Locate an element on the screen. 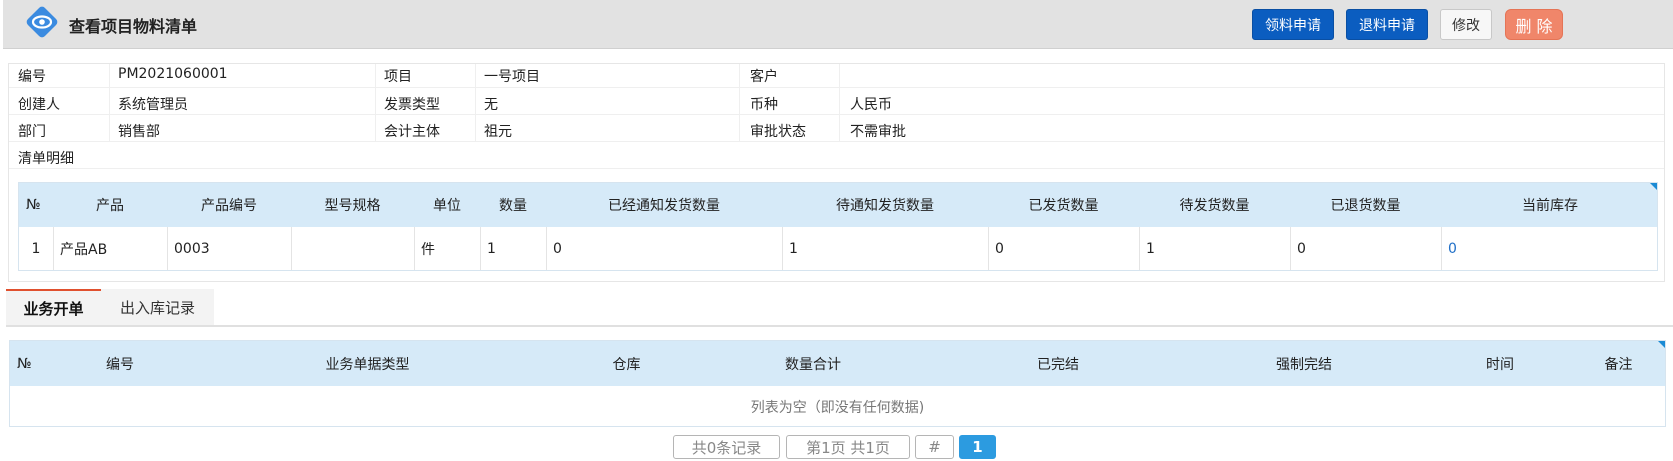 This screenshot has height=461, width=1673. pager-page-info: 第1页 共1页 is located at coordinates (848, 447).